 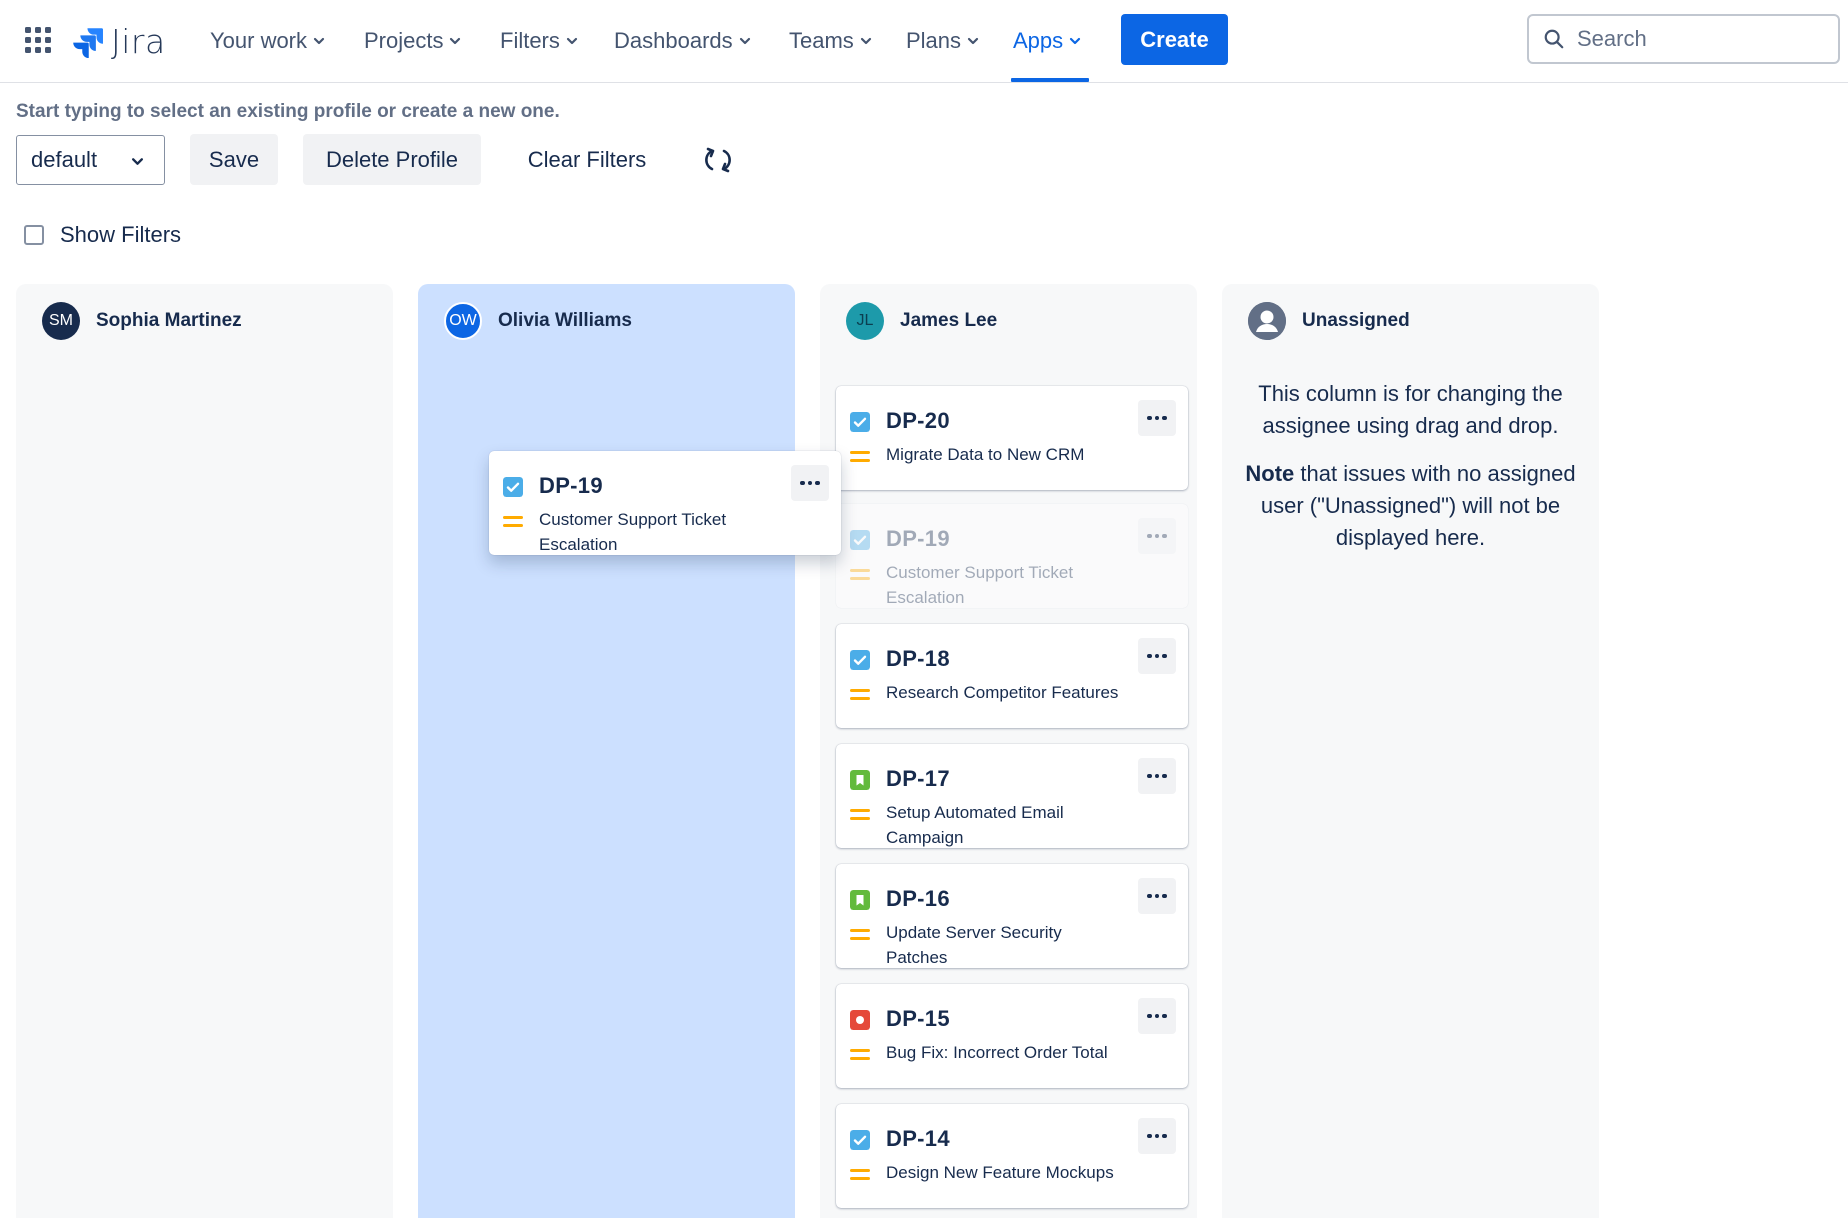 What do you see at coordinates (64, 159) in the screenshot?
I see `profile-select-value: default` at bounding box center [64, 159].